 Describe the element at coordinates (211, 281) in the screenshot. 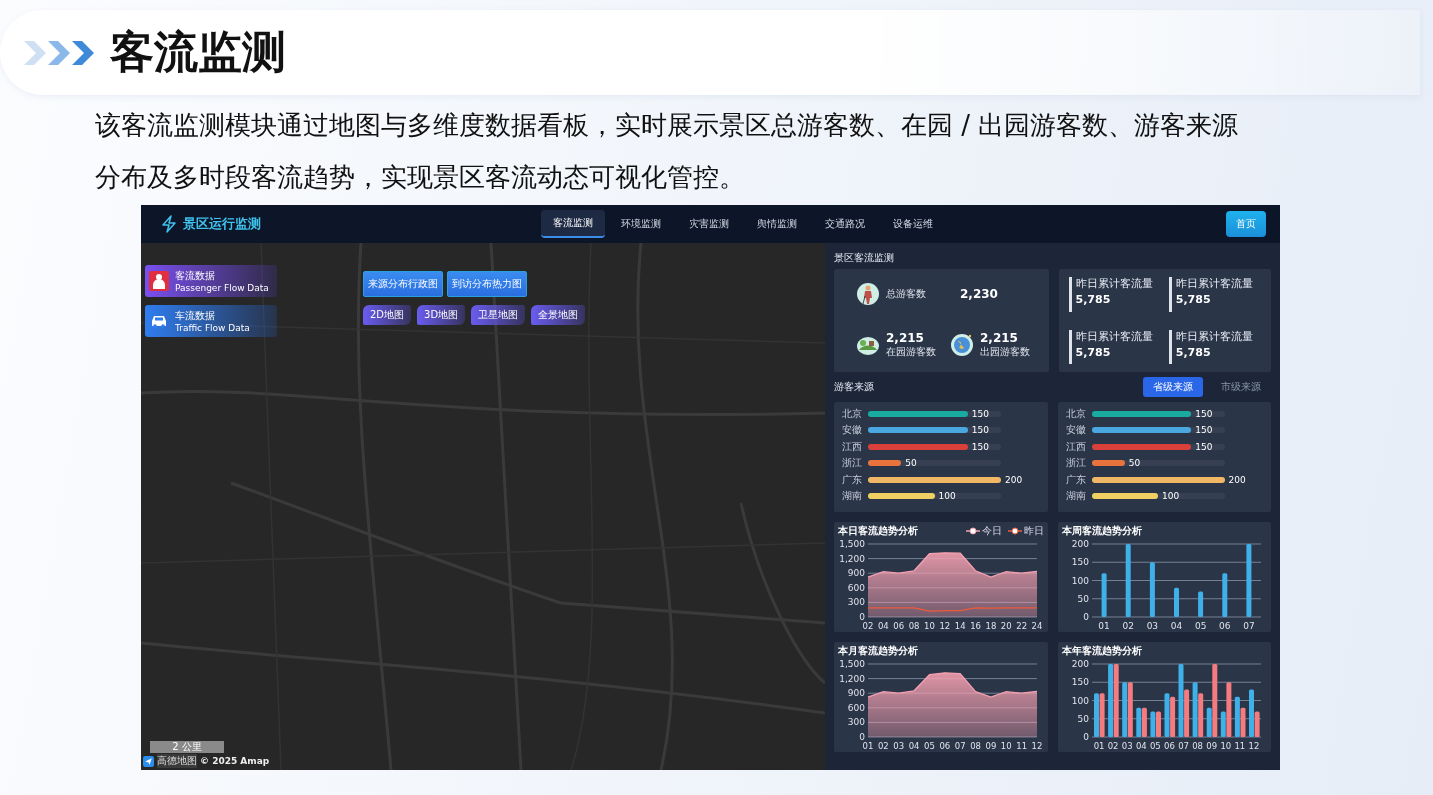

I see `data-layer-button: 客流数据 Passenger Flow Data` at that location.